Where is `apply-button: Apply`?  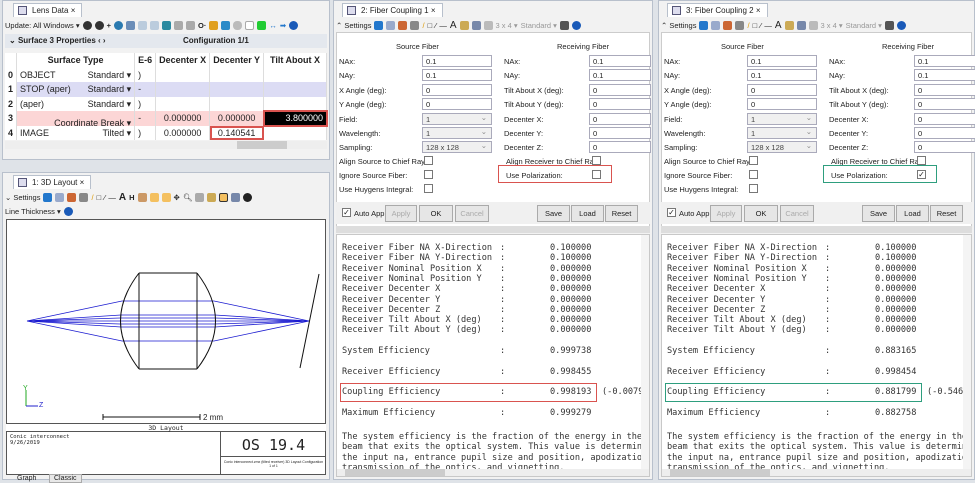
apply-button: Apply is located at coordinates (726, 213).